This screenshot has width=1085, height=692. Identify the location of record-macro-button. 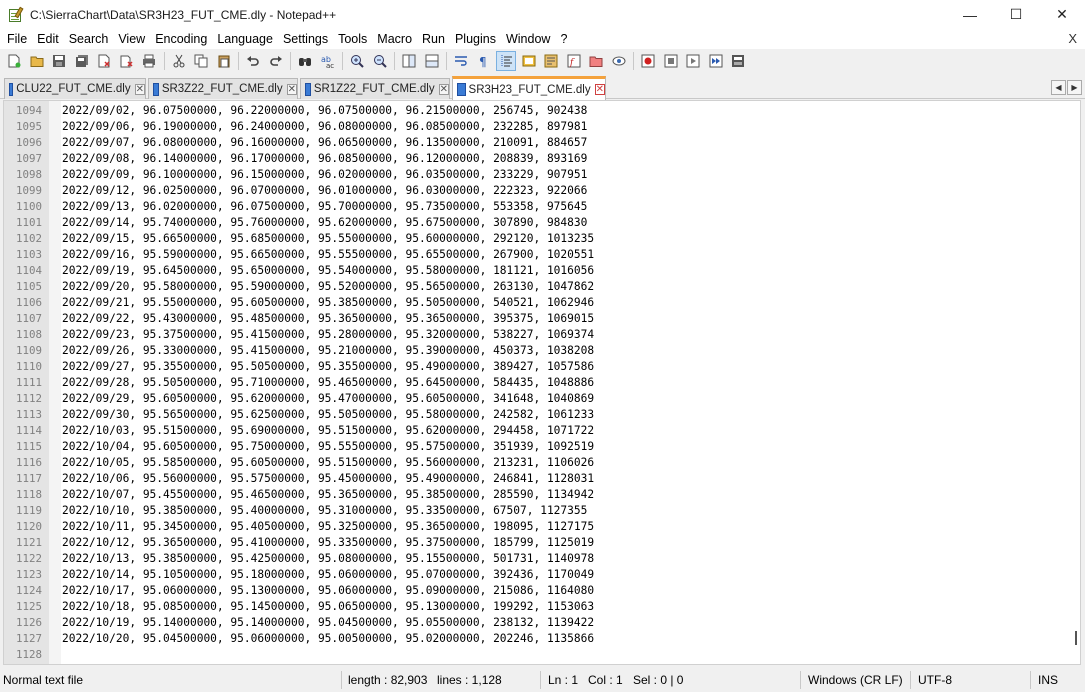
(648, 61).